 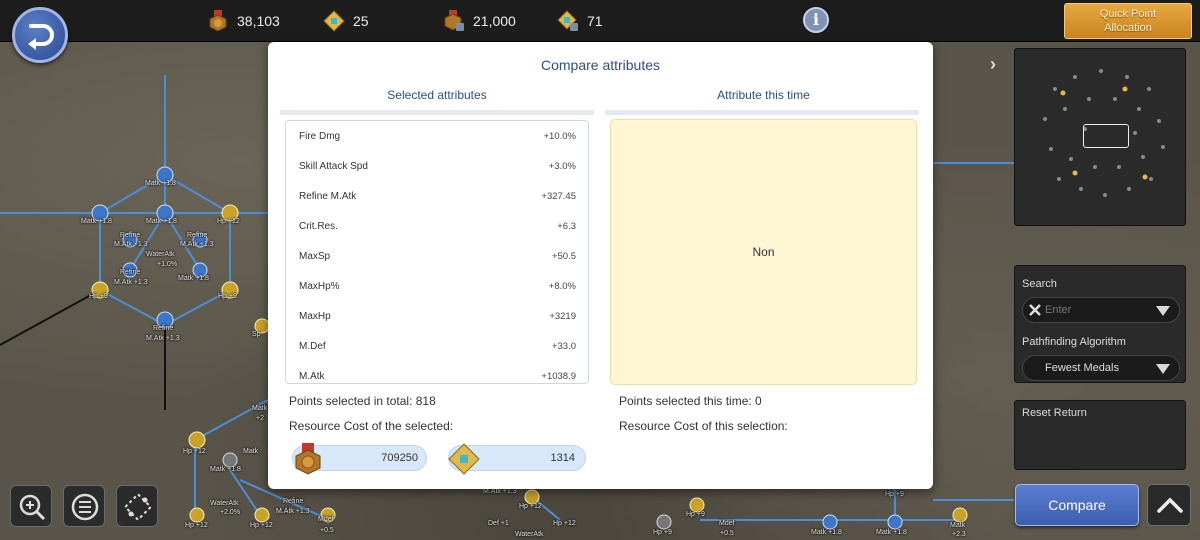 What do you see at coordinates (600, 65) in the screenshot?
I see `dialog-title: Compare attributes` at bounding box center [600, 65].